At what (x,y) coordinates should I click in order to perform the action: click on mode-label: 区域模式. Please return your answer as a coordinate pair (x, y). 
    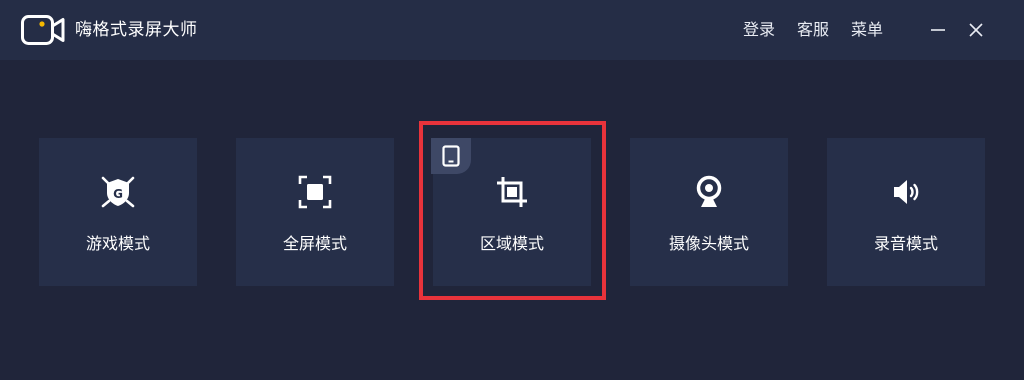
    Looking at the image, I should click on (511, 243).